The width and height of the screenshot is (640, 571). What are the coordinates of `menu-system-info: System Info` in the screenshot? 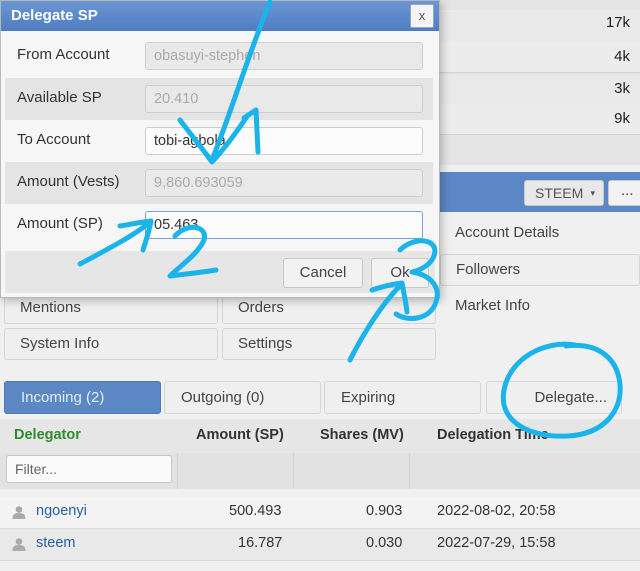 It's located at (111, 344).